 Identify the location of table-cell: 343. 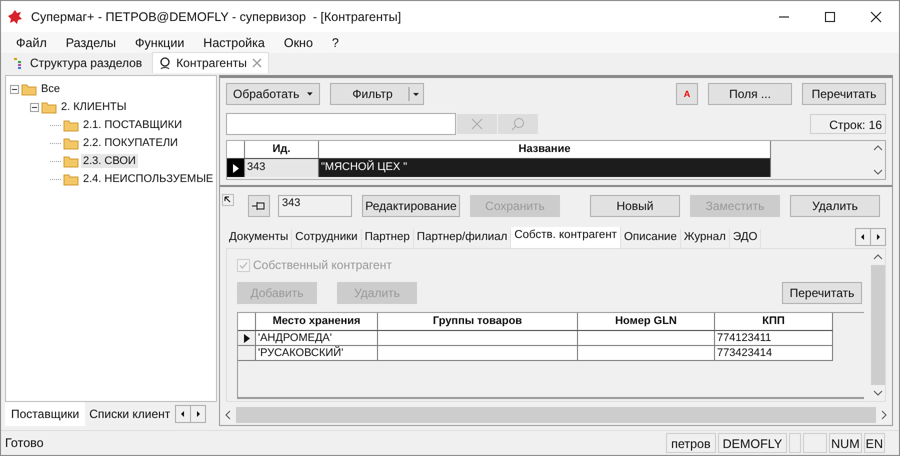
(282, 168).